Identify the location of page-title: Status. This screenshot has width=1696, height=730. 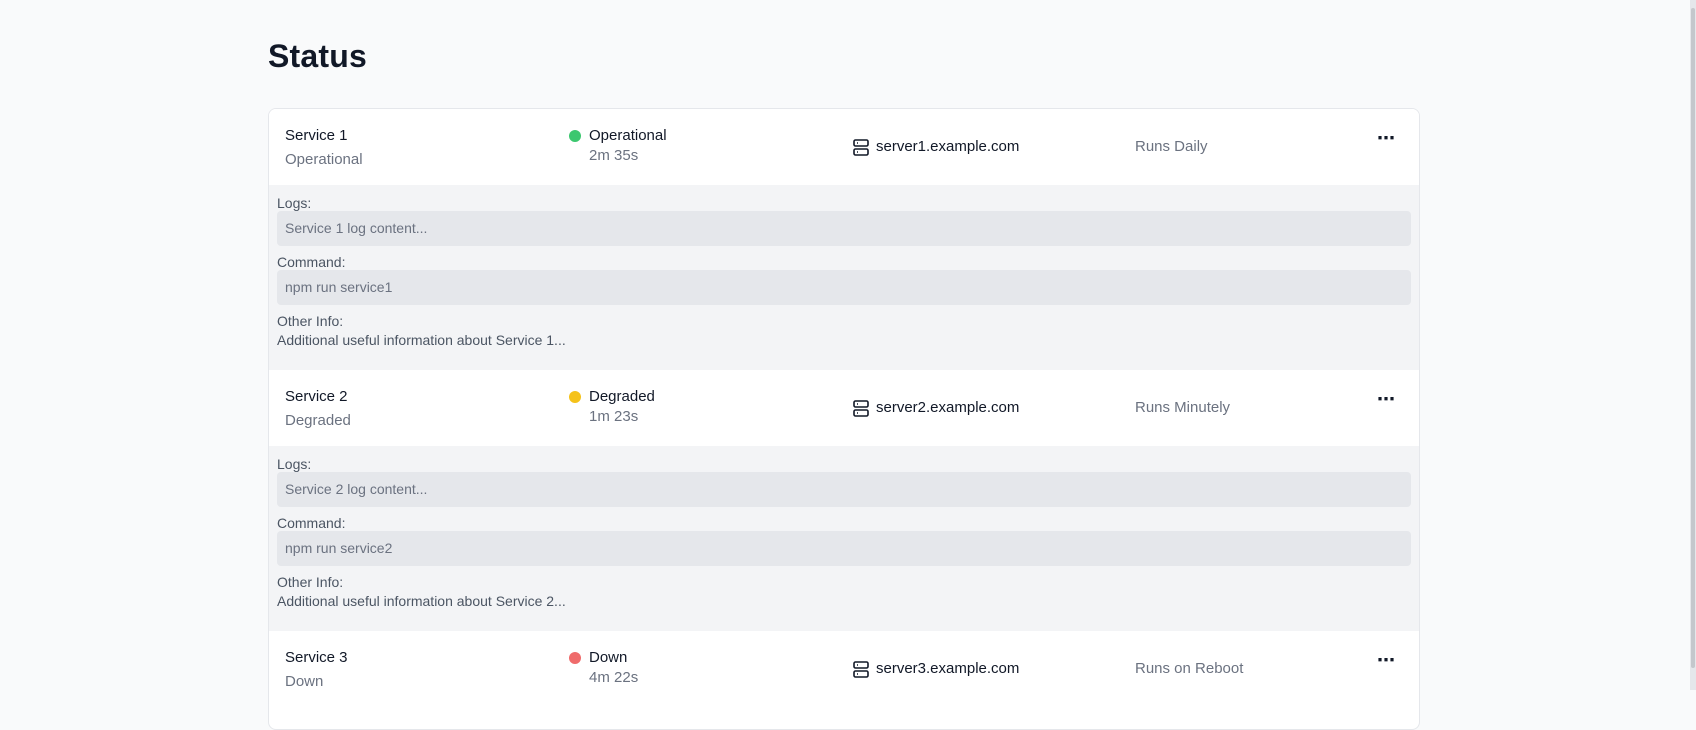
(317, 56).